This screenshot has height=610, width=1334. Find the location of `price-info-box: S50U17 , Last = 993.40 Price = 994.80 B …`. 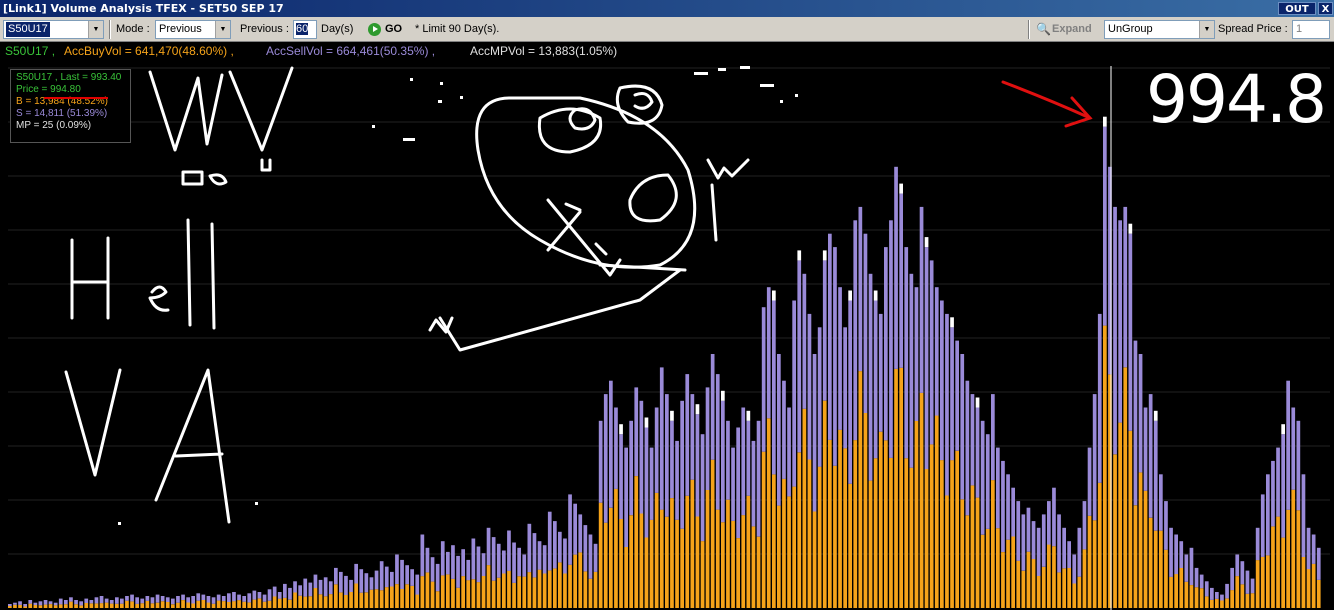

price-info-box: S50U17 , Last = 993.40 Price = 994.80 B … is located at coordinates (70, 106).